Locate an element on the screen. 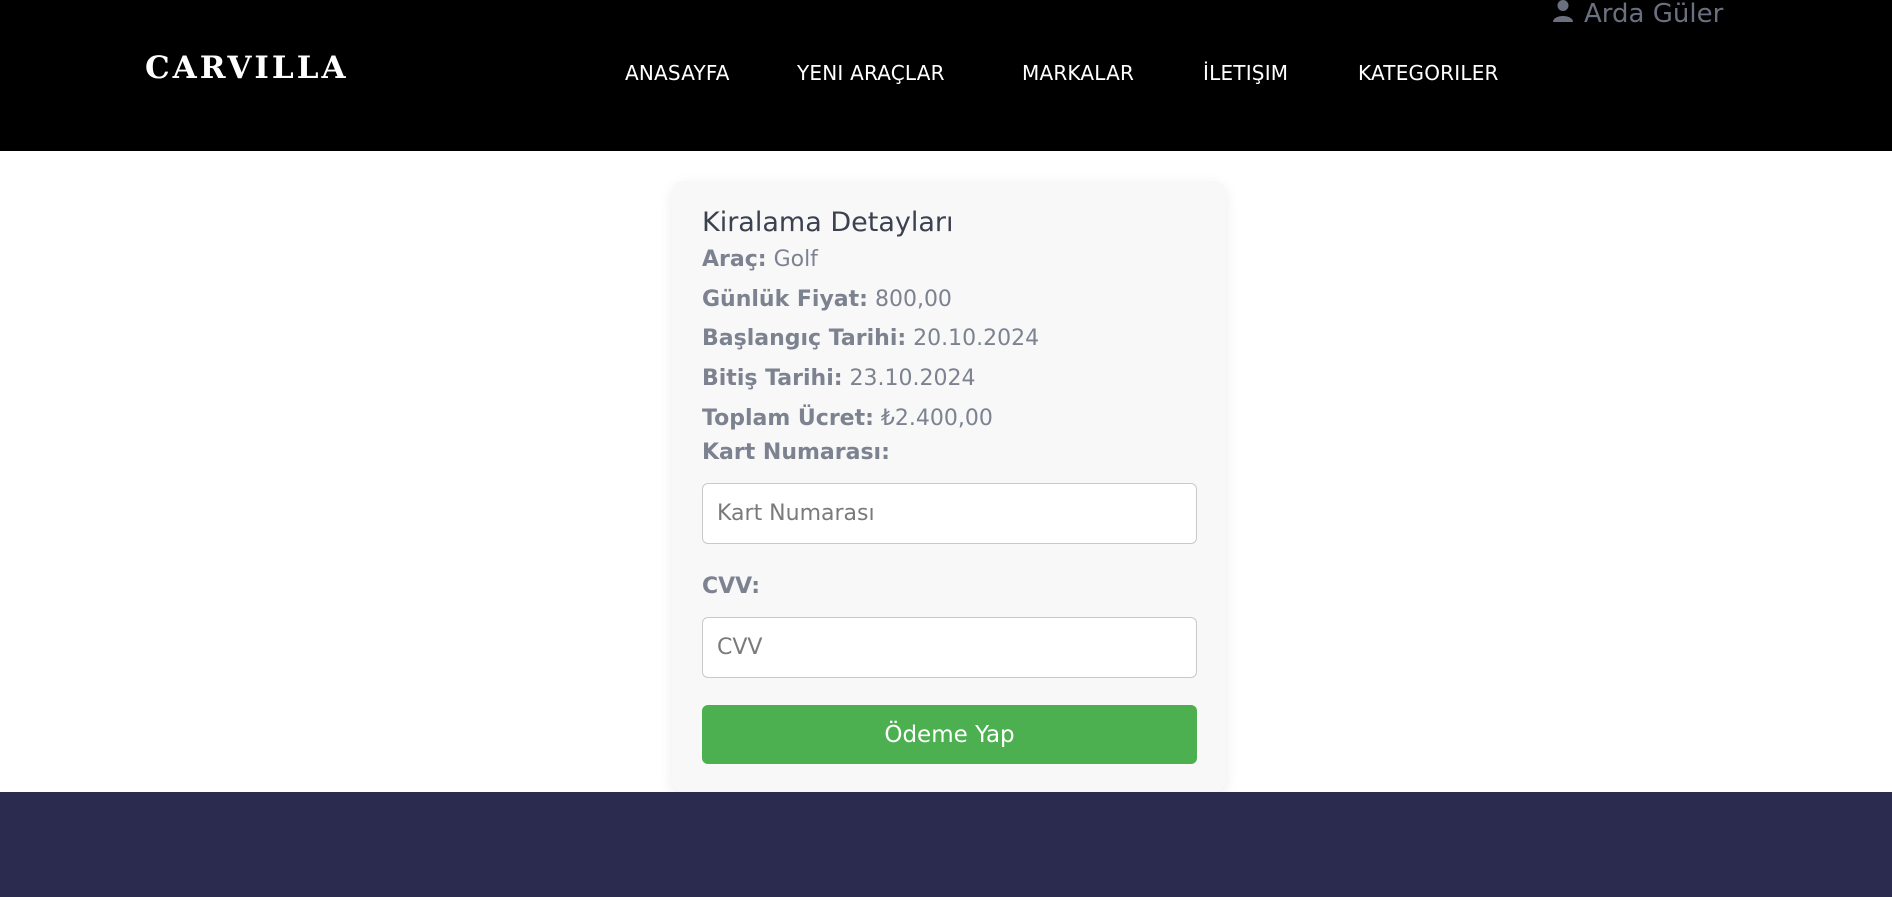  nav-item-anasayfa: ANASAYFA is located at coordinates (677, 73).